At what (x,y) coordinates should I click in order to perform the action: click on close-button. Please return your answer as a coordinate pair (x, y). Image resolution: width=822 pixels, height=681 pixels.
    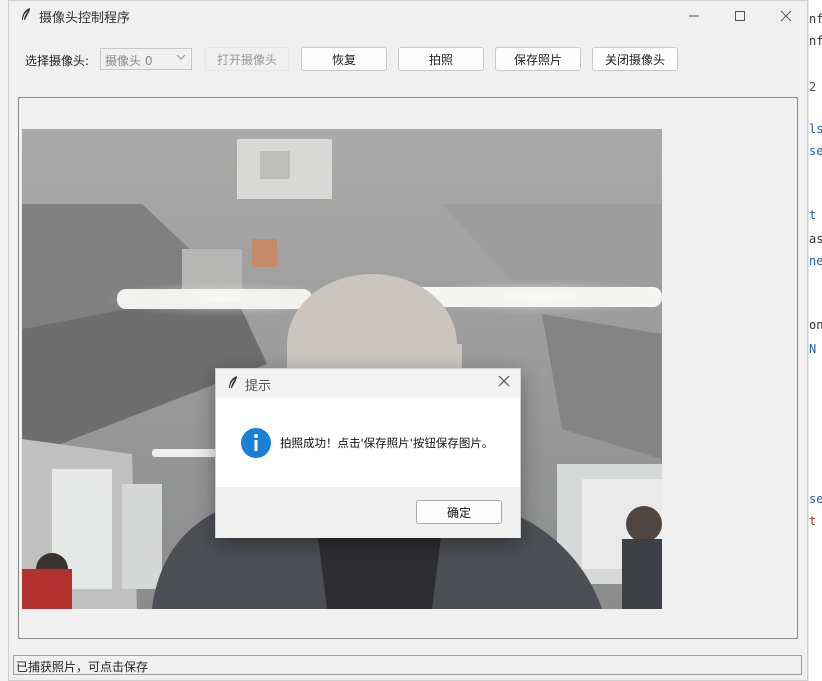
    Looking at the image, I should click on (786, 16).